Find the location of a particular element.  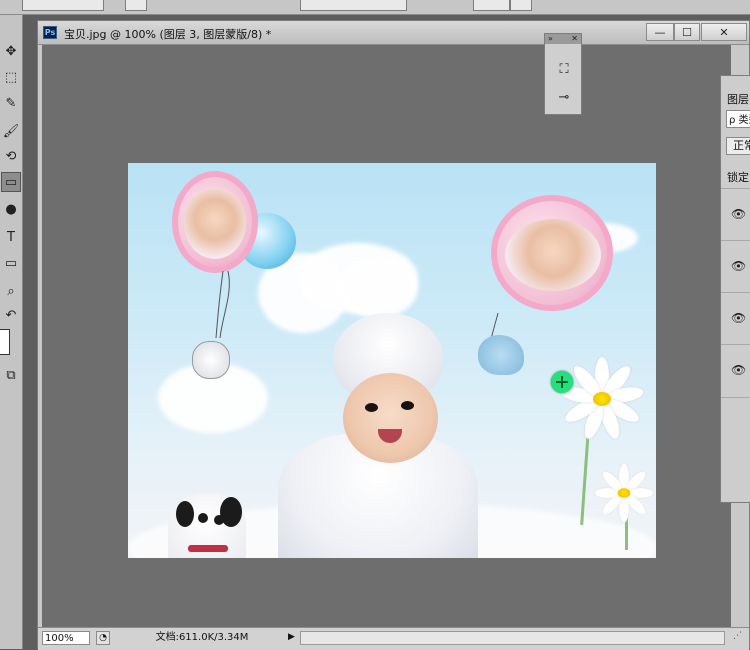

minimize-button: — is located at coordinates (660, 32).